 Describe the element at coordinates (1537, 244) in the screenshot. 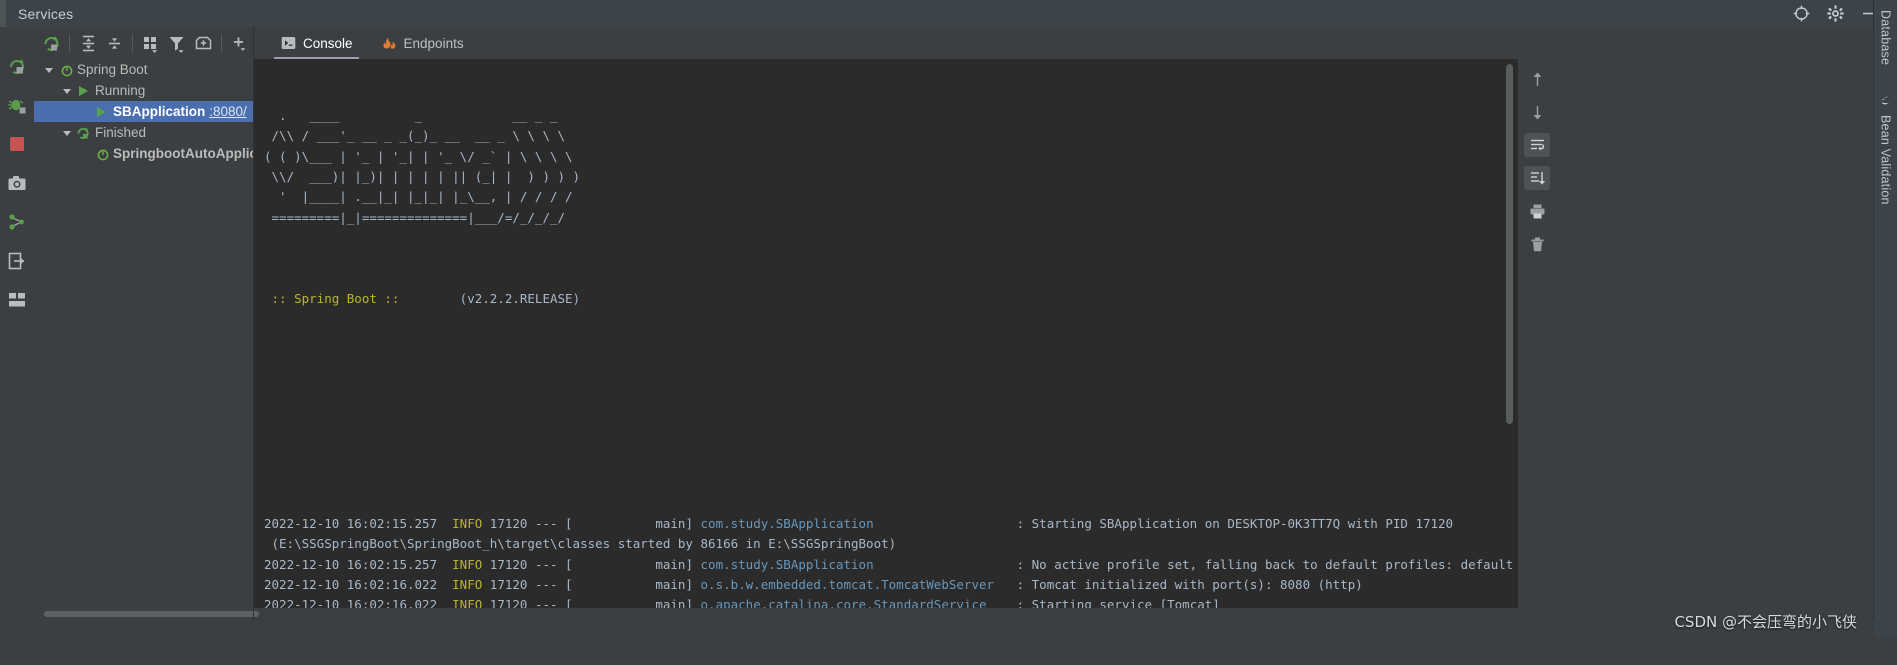

I see `trash-icon` at that location.